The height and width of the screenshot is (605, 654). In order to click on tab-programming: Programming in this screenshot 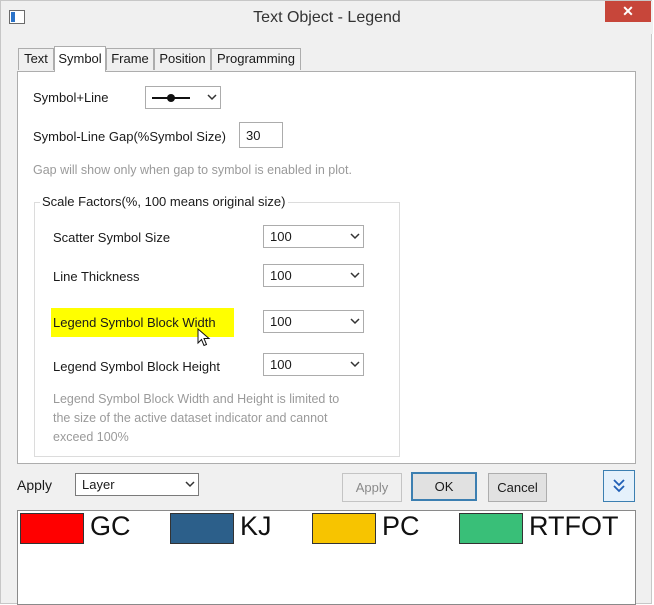, I will do `click(256, 59)`.